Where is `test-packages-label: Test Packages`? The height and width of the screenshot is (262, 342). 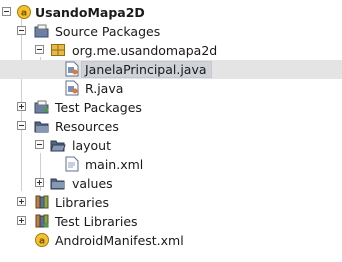 test-packages-label: Test Packages is located at coordinates (98, 107).